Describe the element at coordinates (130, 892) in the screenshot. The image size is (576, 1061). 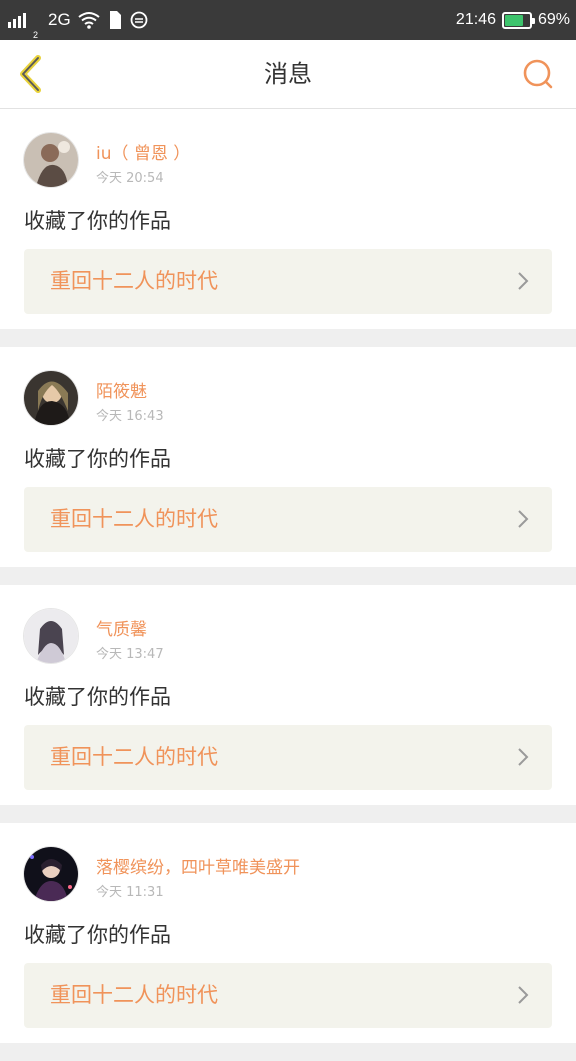
I see `timestamp: 今天 11:31` at that location.